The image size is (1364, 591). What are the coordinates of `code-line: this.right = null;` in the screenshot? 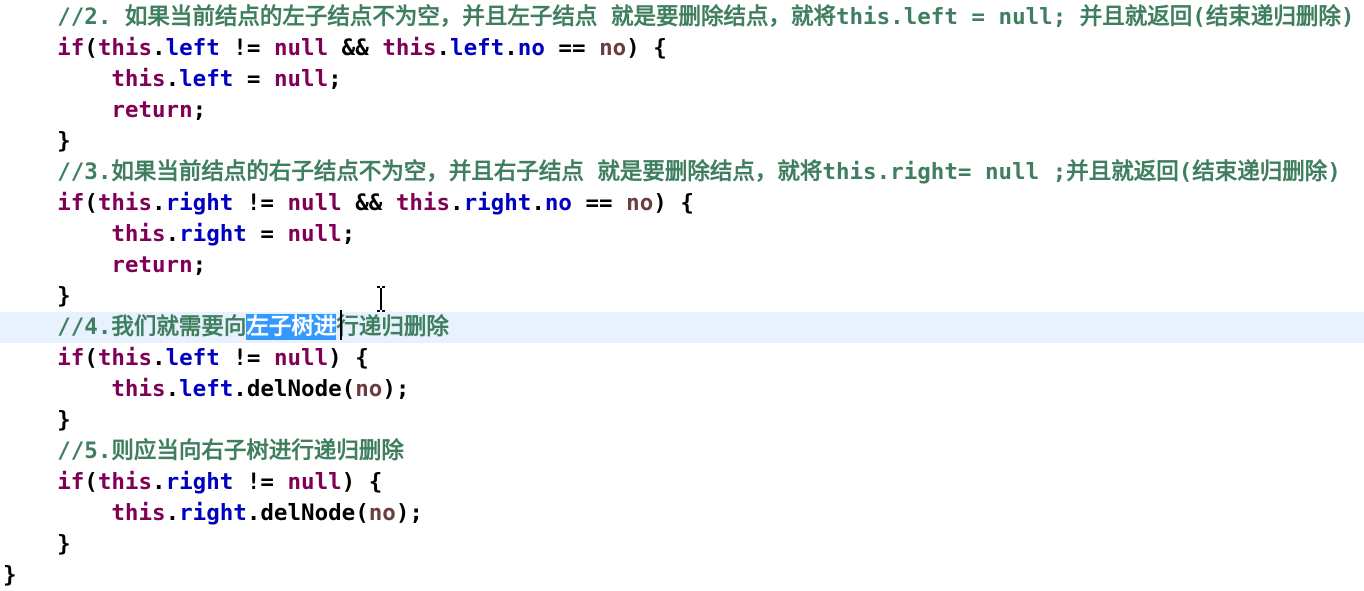 It's located at (682, 234).